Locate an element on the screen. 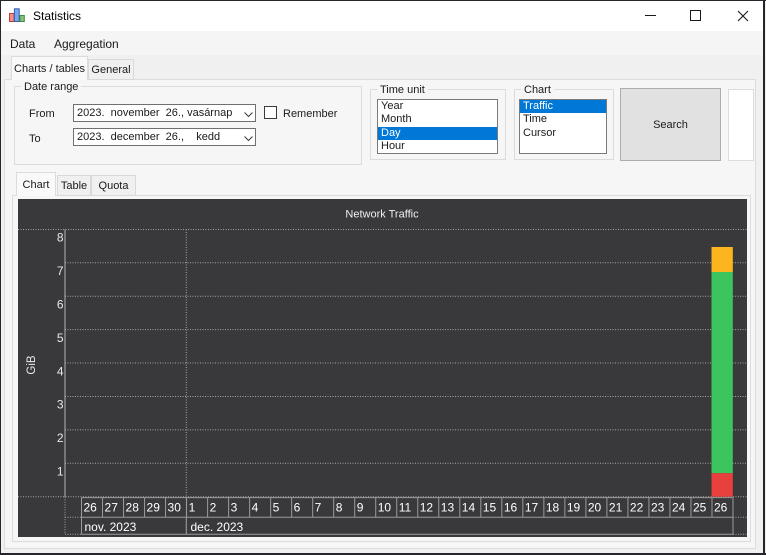 This screenshot has width=766, height=555. svg-text: 16 is located at coordinates (511, 508).